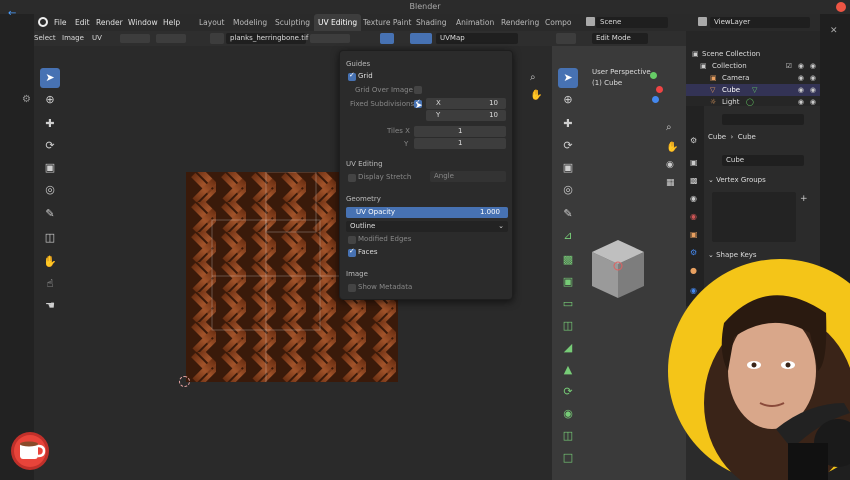  Describe the element at coordinates (568, 370) in the screenshot. I see `poly-build-tool-icon: ▲` at that location.